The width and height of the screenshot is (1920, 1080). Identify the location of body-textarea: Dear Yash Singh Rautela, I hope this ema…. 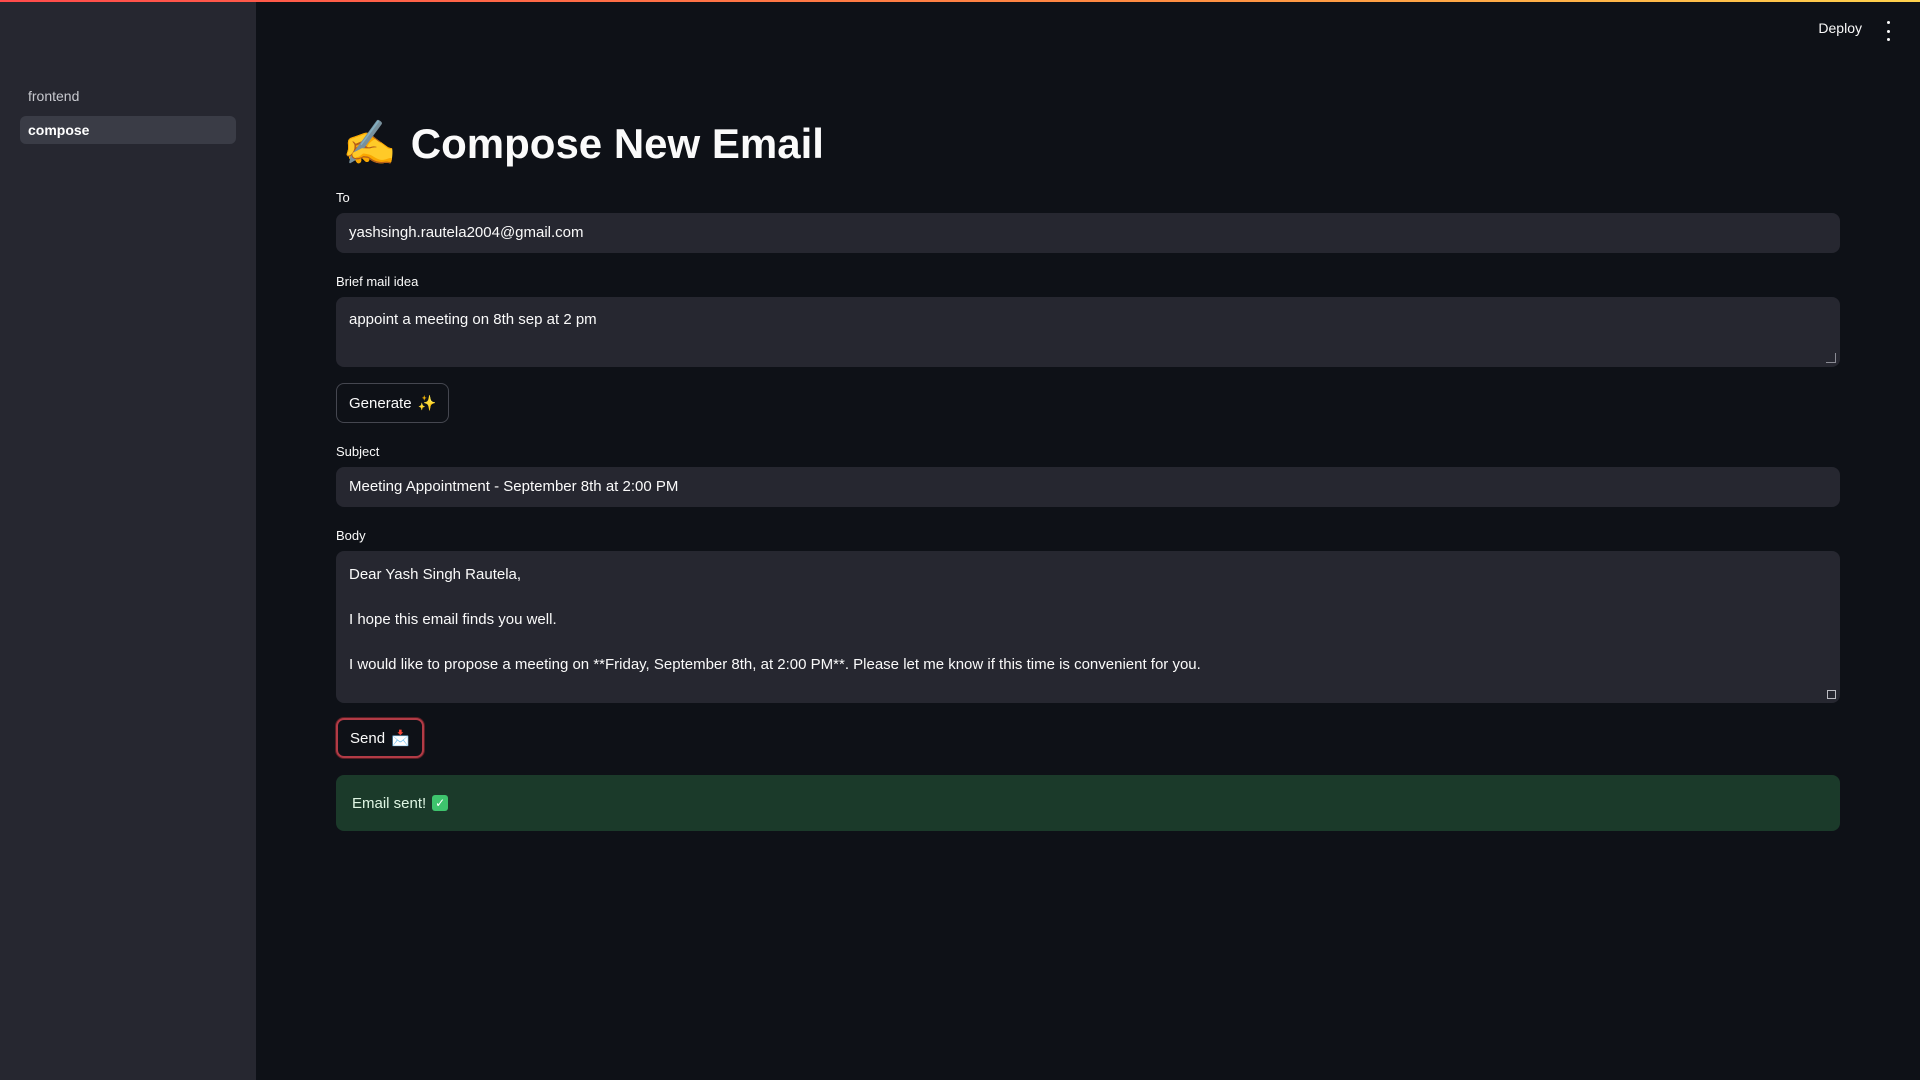
(1088, 627).